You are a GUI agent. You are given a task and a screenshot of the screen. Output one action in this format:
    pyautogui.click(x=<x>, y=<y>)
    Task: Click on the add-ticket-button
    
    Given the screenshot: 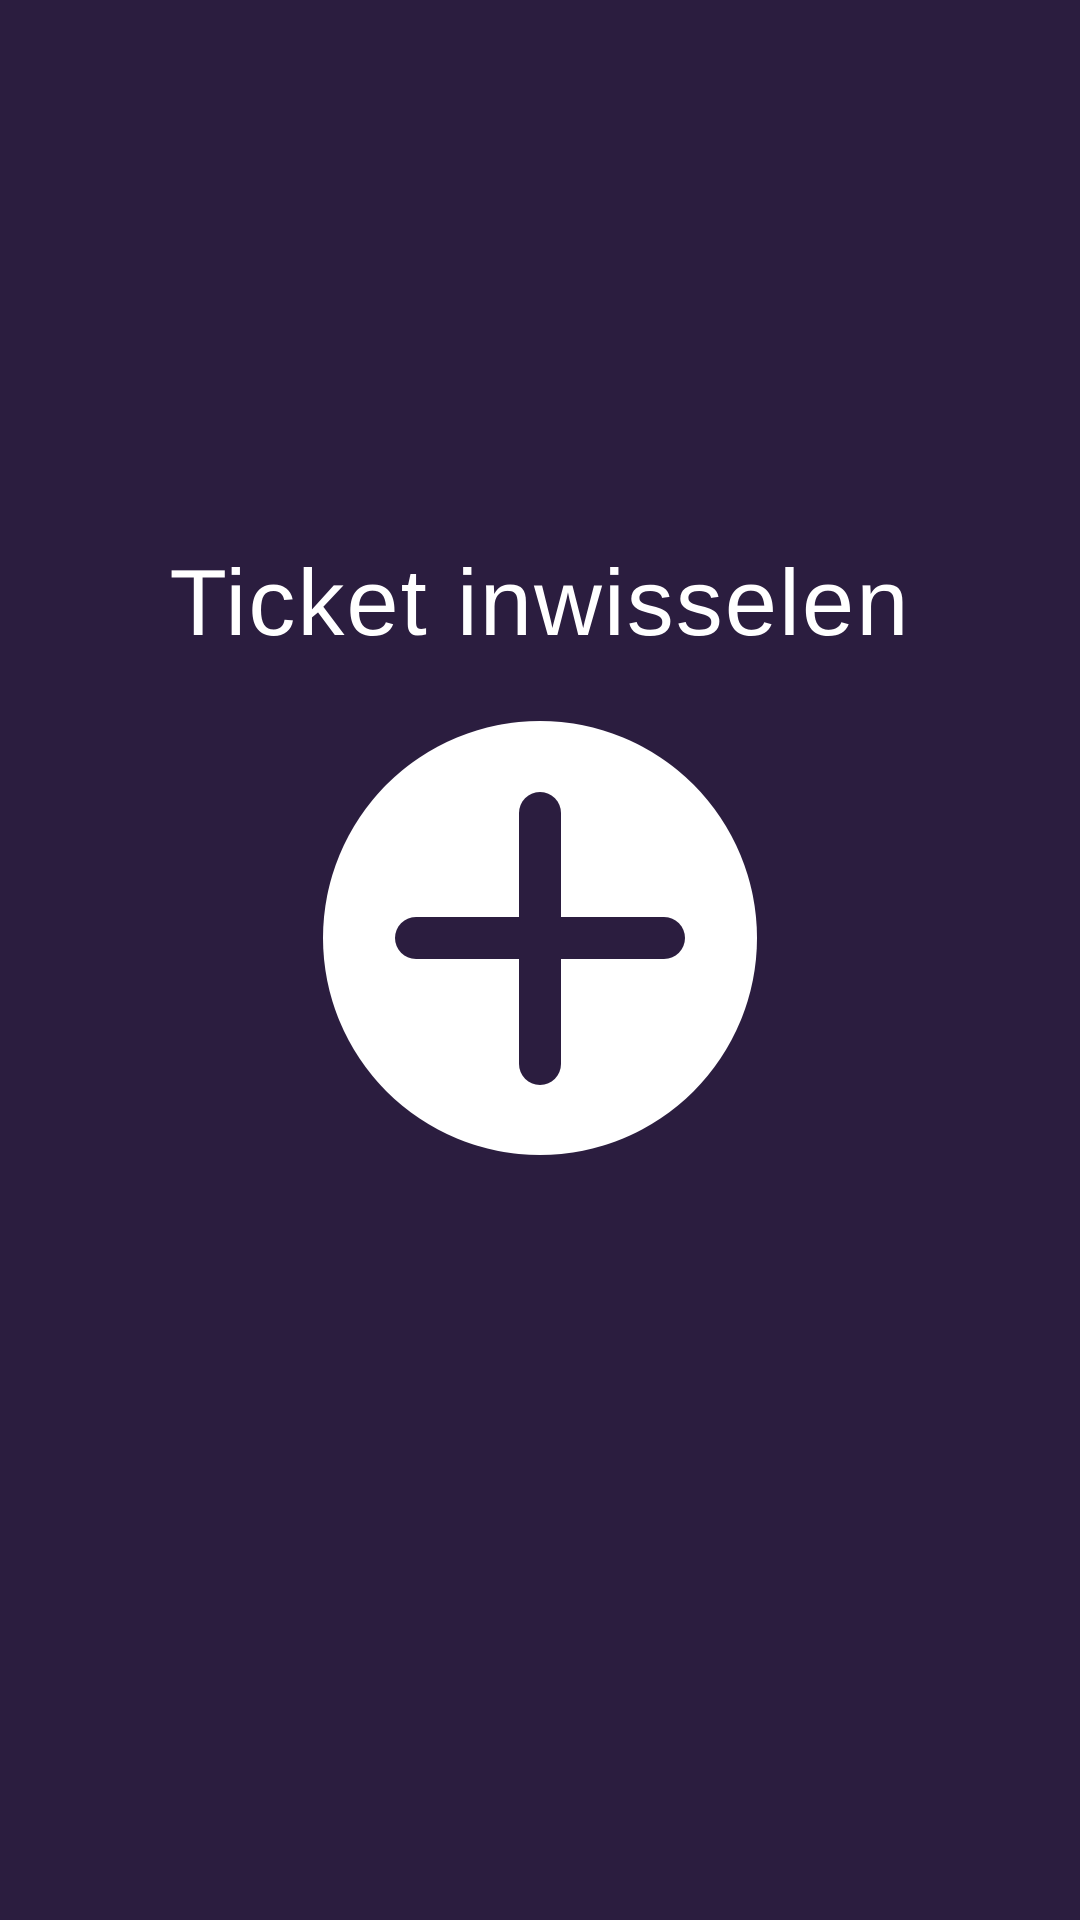 What is the action you would take?
    pyautogui.click(x=540, y=938)
    